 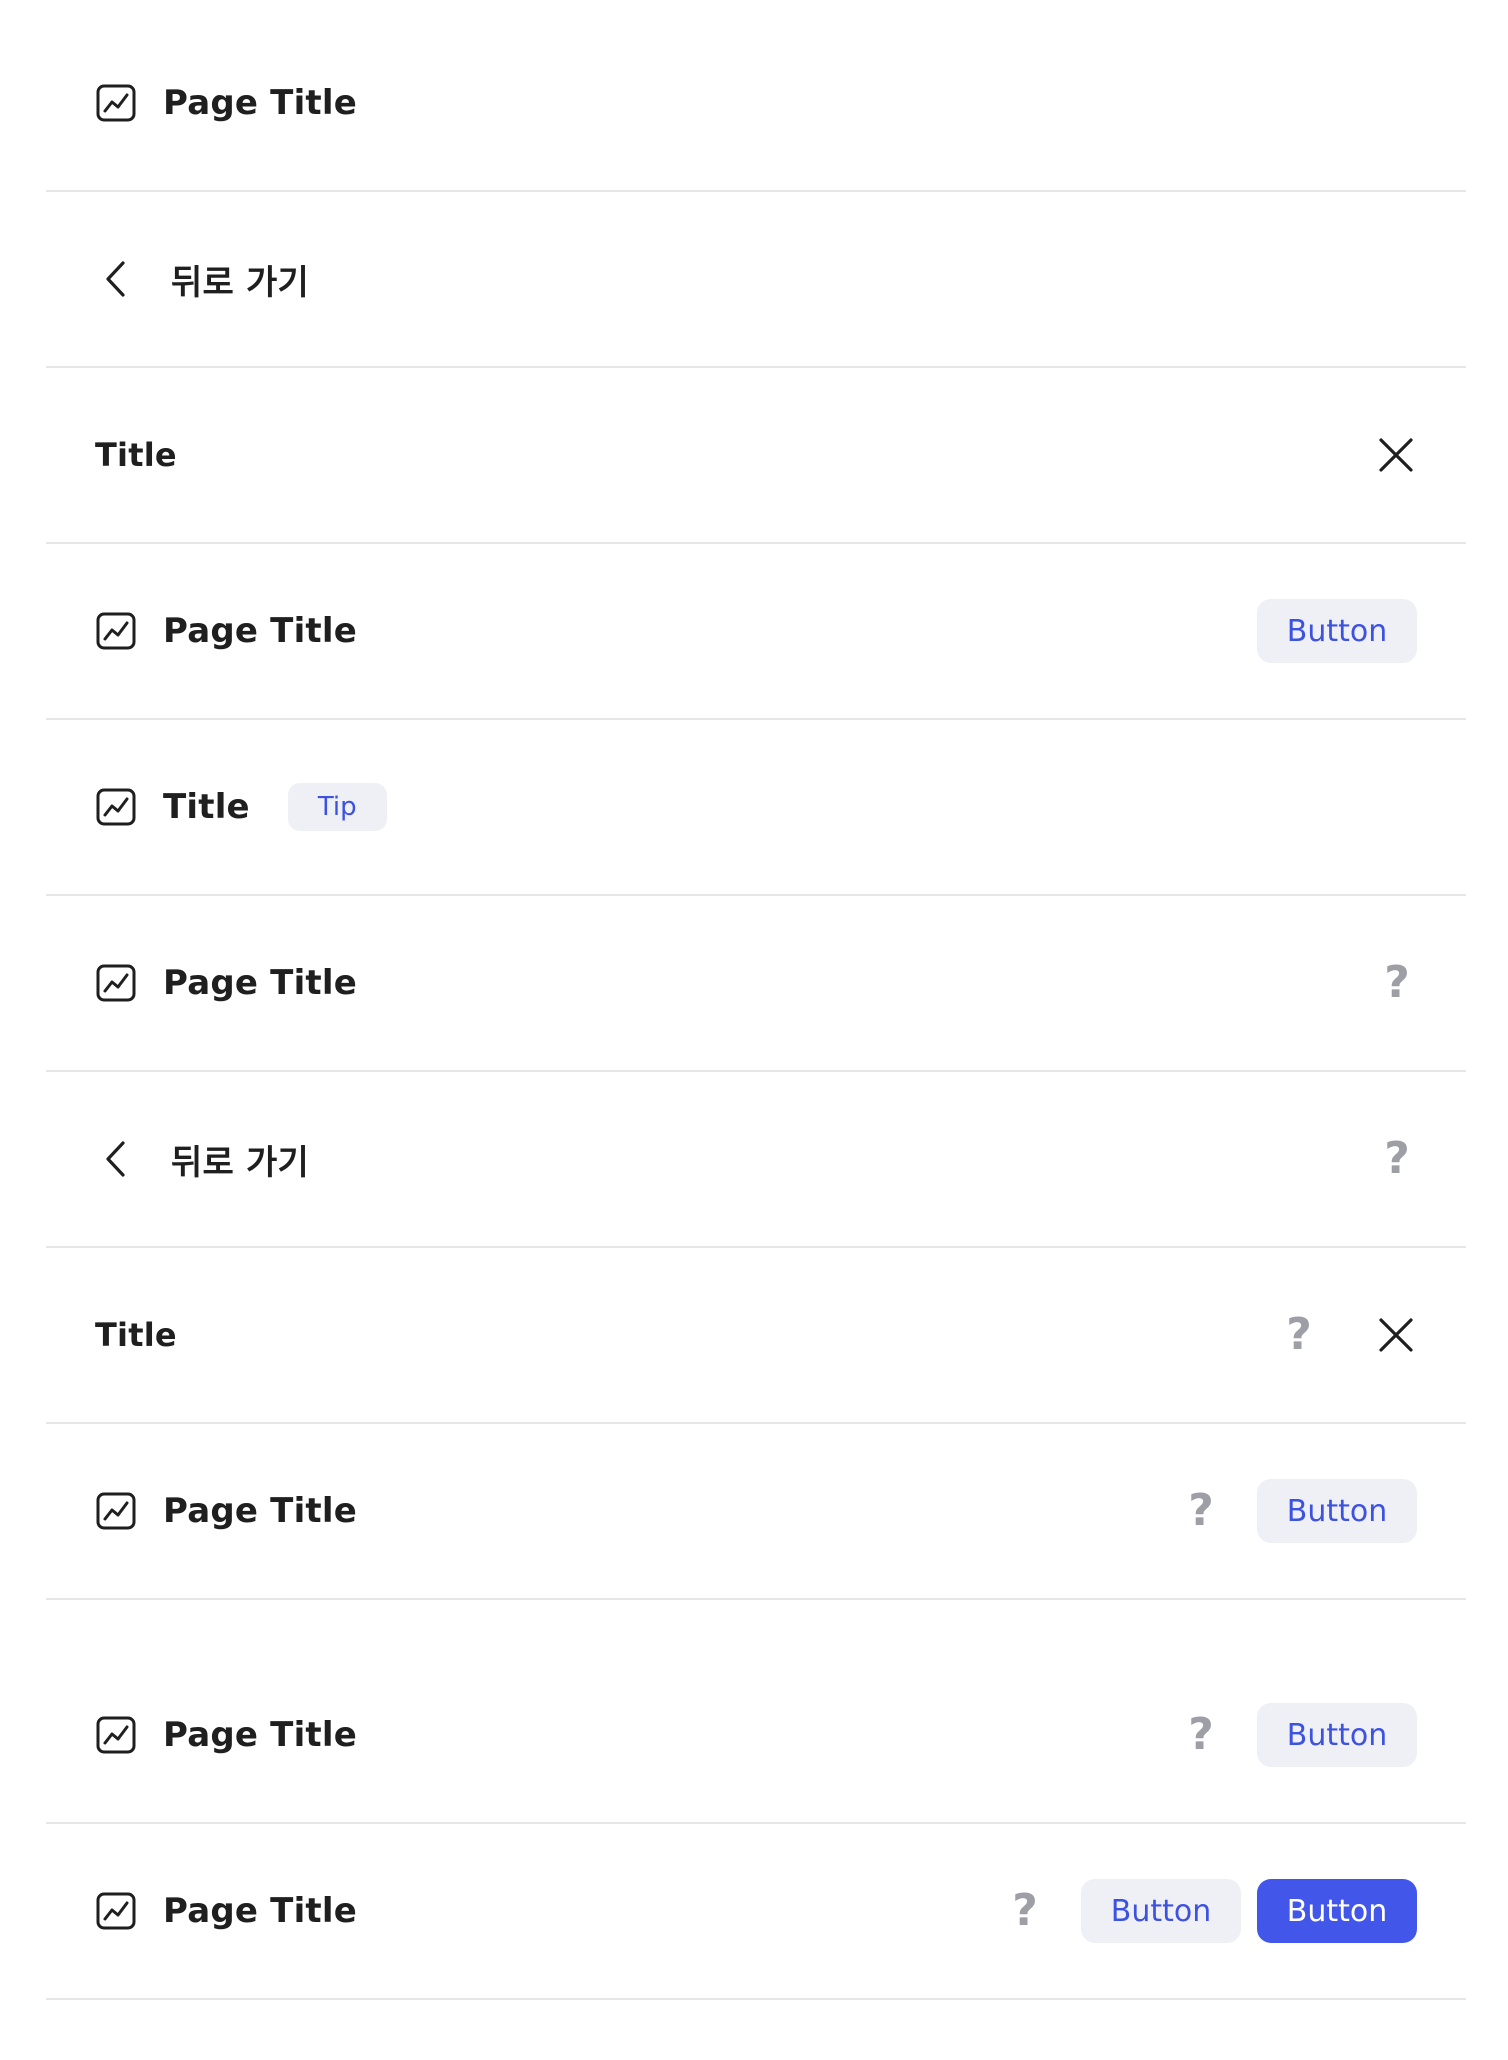 What do you see at coordinates (756, 984) in the screenshot?
I see `header-page-title-help: Page Title ?` at bounding box center [756, 984].